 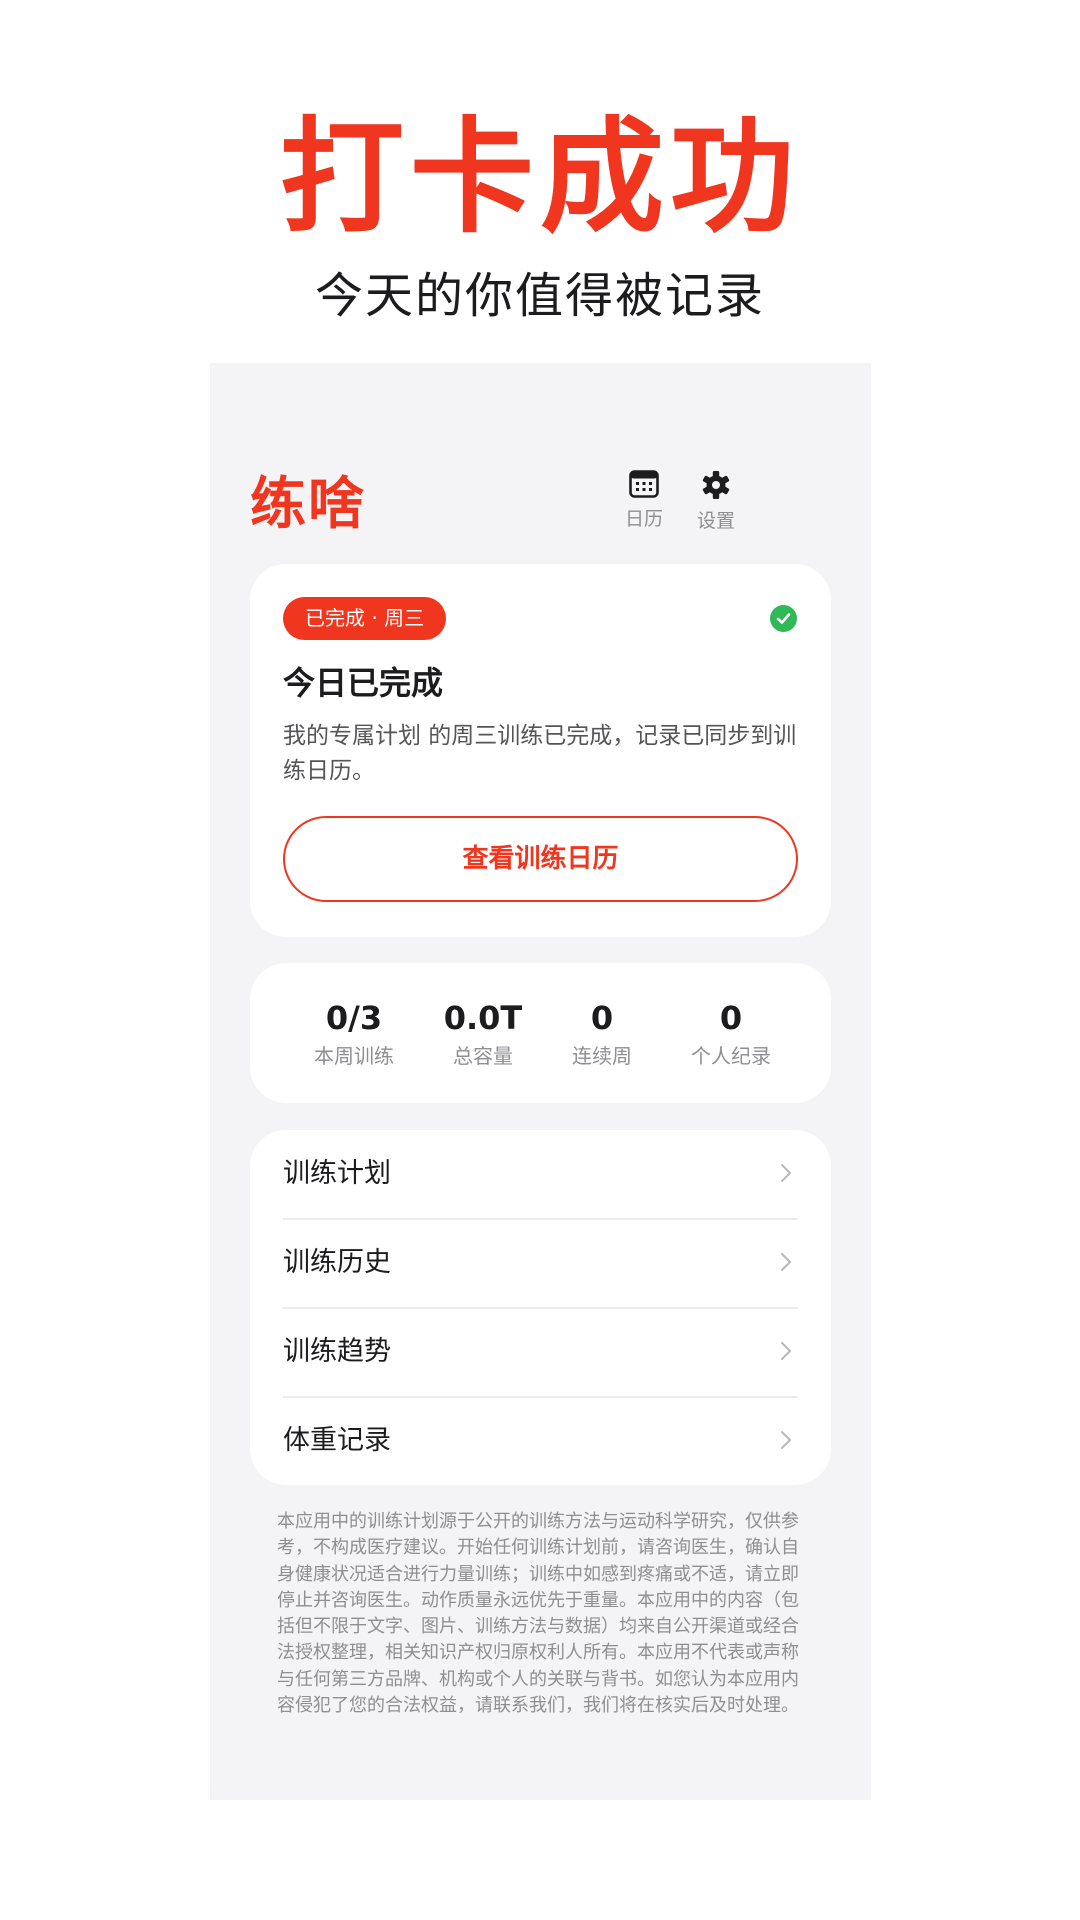 I want to click on menu-item-label: 训练计划, so click(x=337, y=1173).